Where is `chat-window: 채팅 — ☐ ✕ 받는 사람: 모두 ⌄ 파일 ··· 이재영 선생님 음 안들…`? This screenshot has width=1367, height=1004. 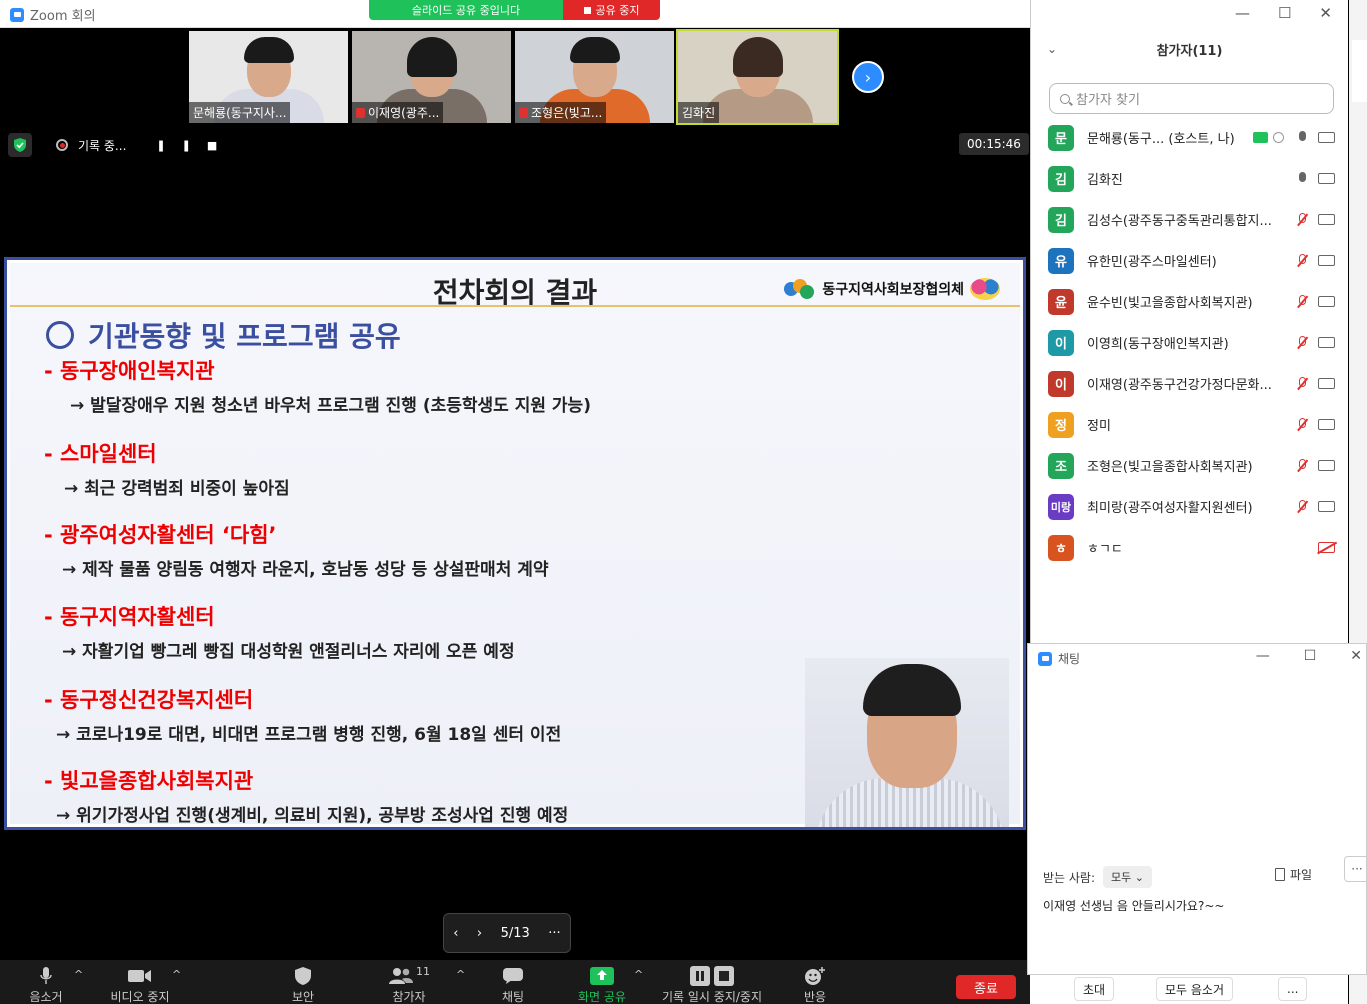 chat-window: 채팅 — ☐ ✕ 받는 사람: 모두 ⌄ 파일 ··· 이재영 선생님 음 안들… is located at coordinates (1197, 809).